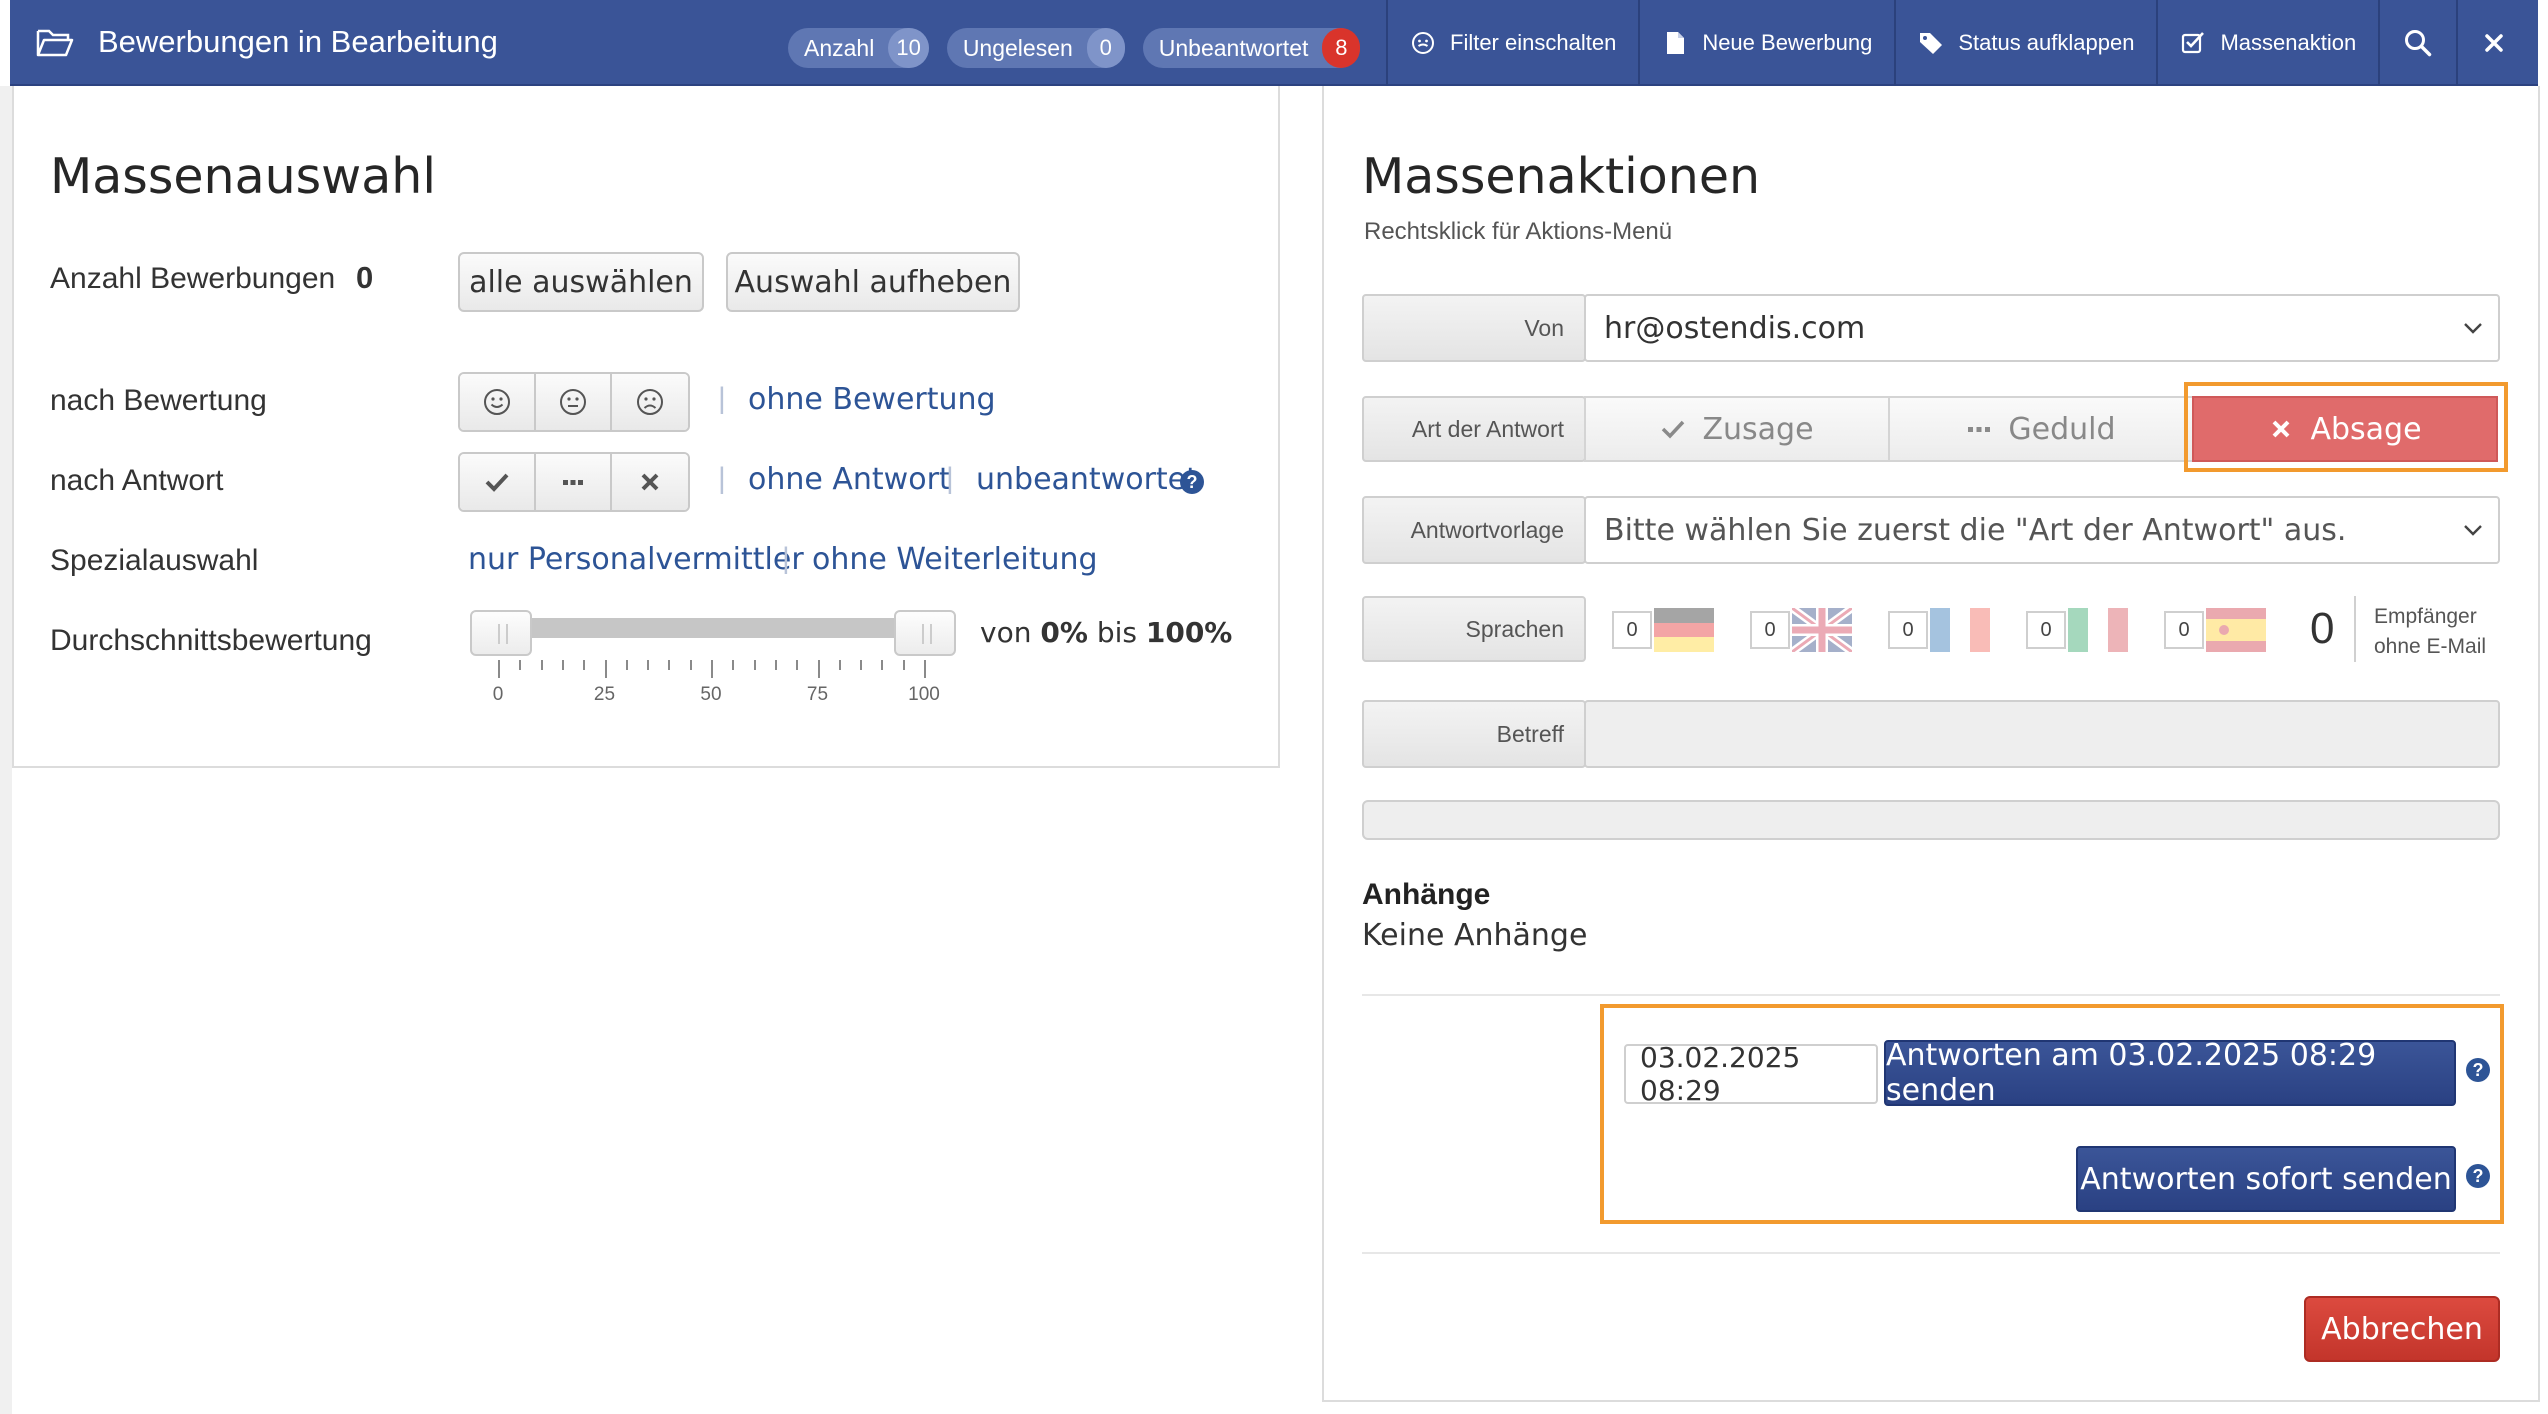 The width and height of the screenshot is (2548, 1414). What do you see at coordinates (1801, 630) in the screenshot?
I see `language-en: 0` at bounding box center [1801, 630].